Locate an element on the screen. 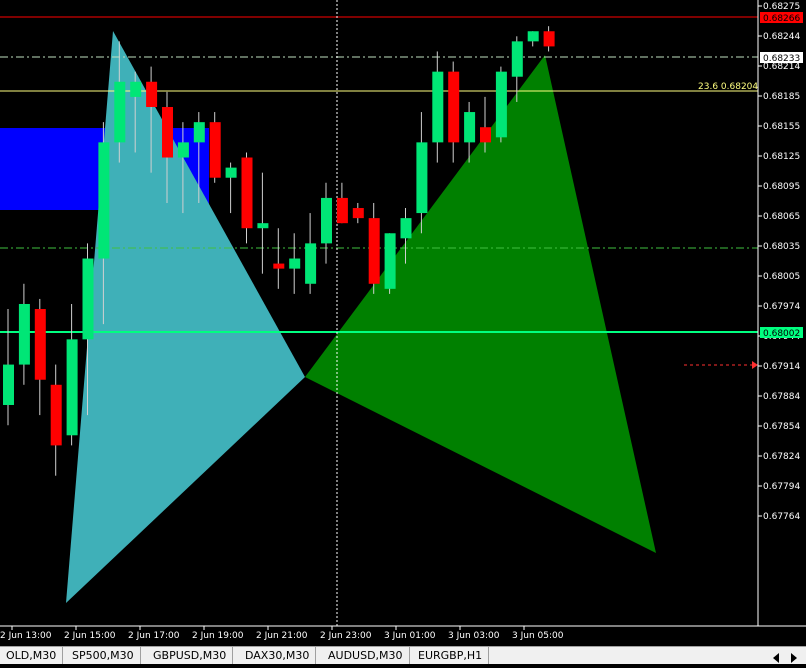 Image resolution: width=806 pixels, height=668 pixels. price-tick-label: 0.68125 is located at coordinates (781, 157).